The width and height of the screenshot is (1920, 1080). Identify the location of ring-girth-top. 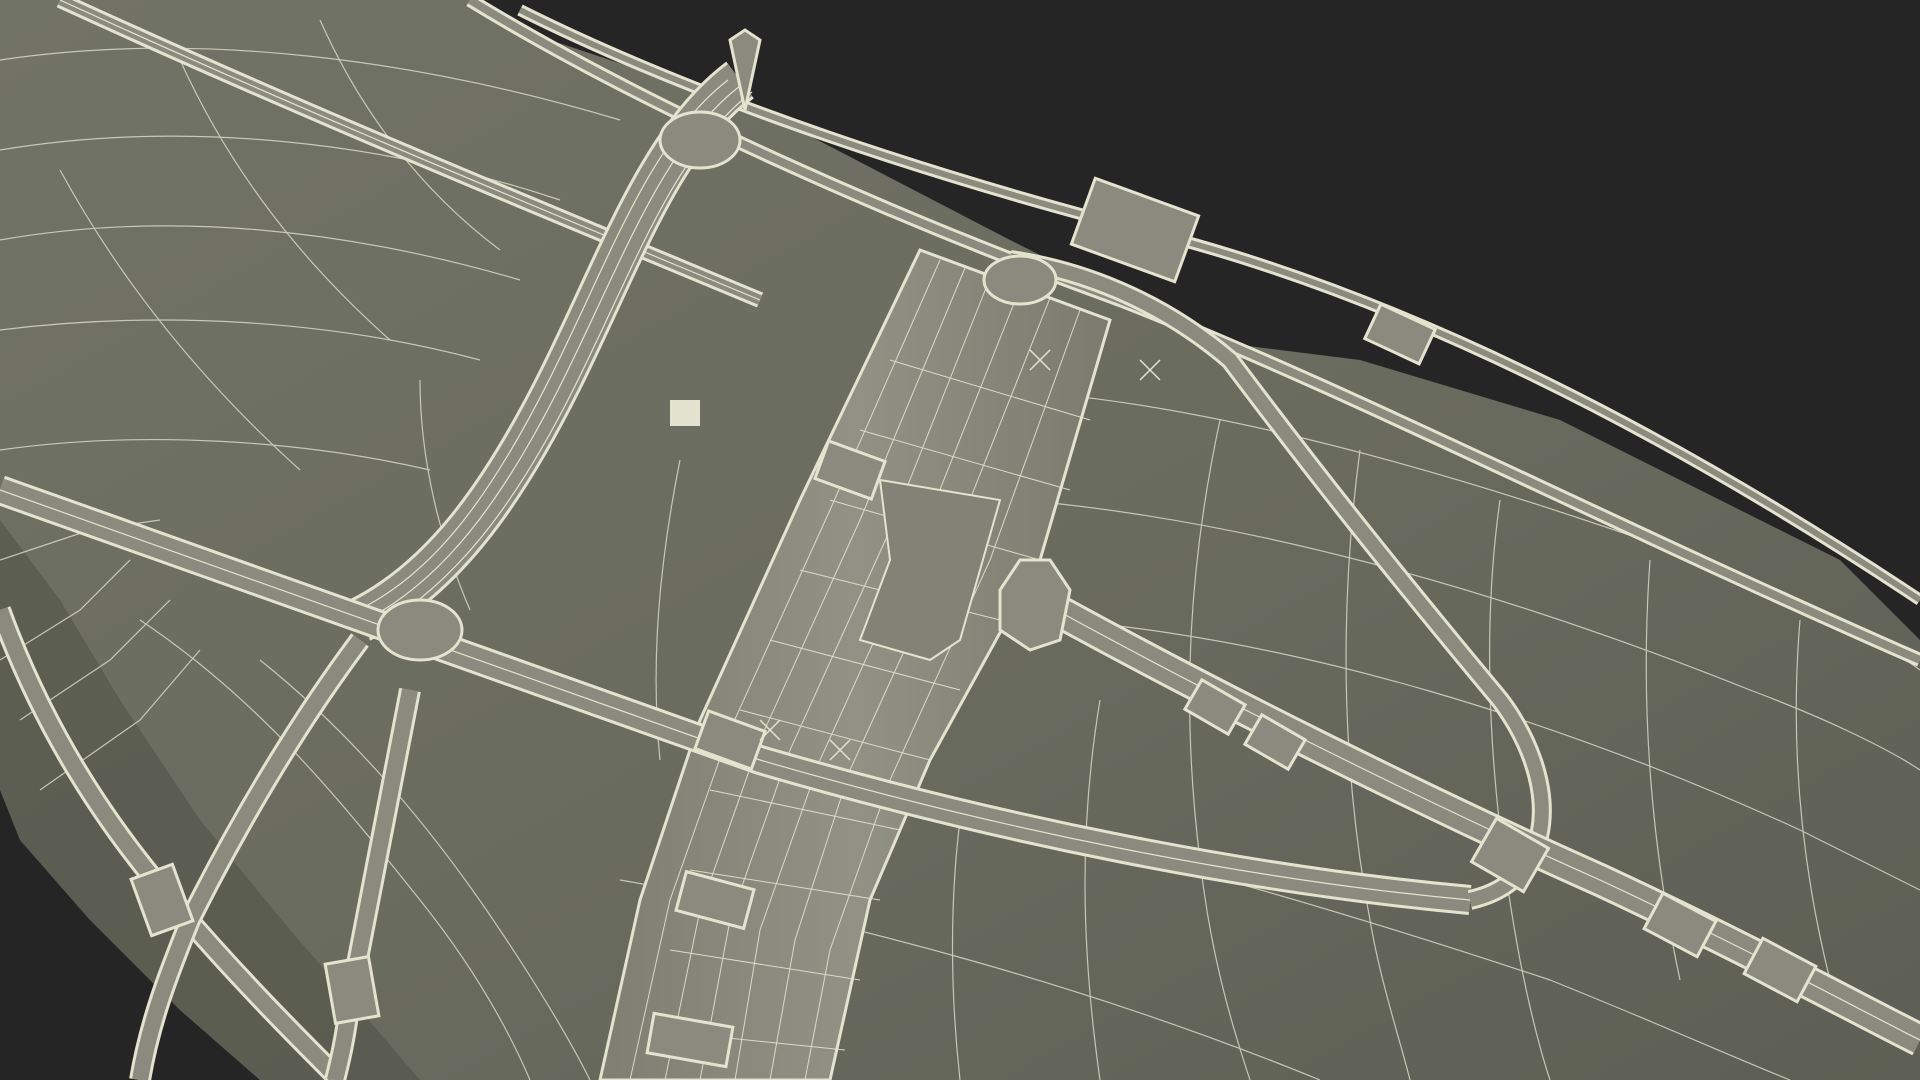
(1020, 280).